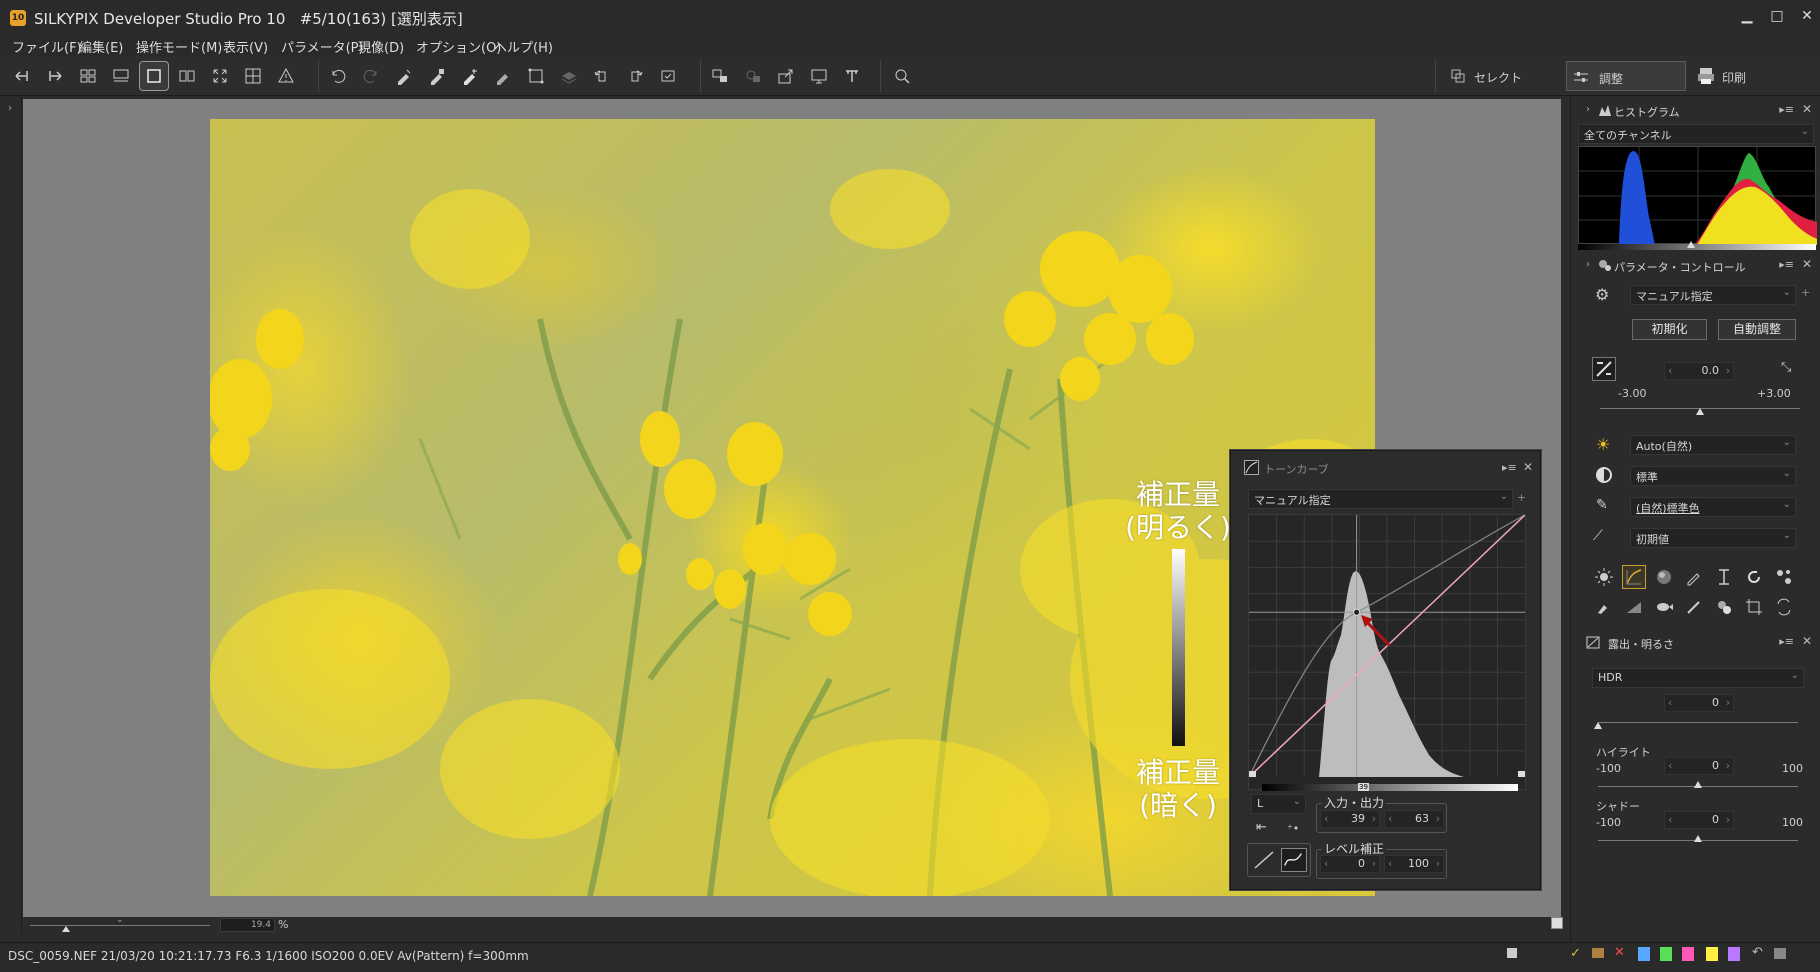 This screenshot has height=972, width=1820. Describe the element at coordinates (1747, 16) in the screenshot. I see `minimize-button: ▁` at that location.